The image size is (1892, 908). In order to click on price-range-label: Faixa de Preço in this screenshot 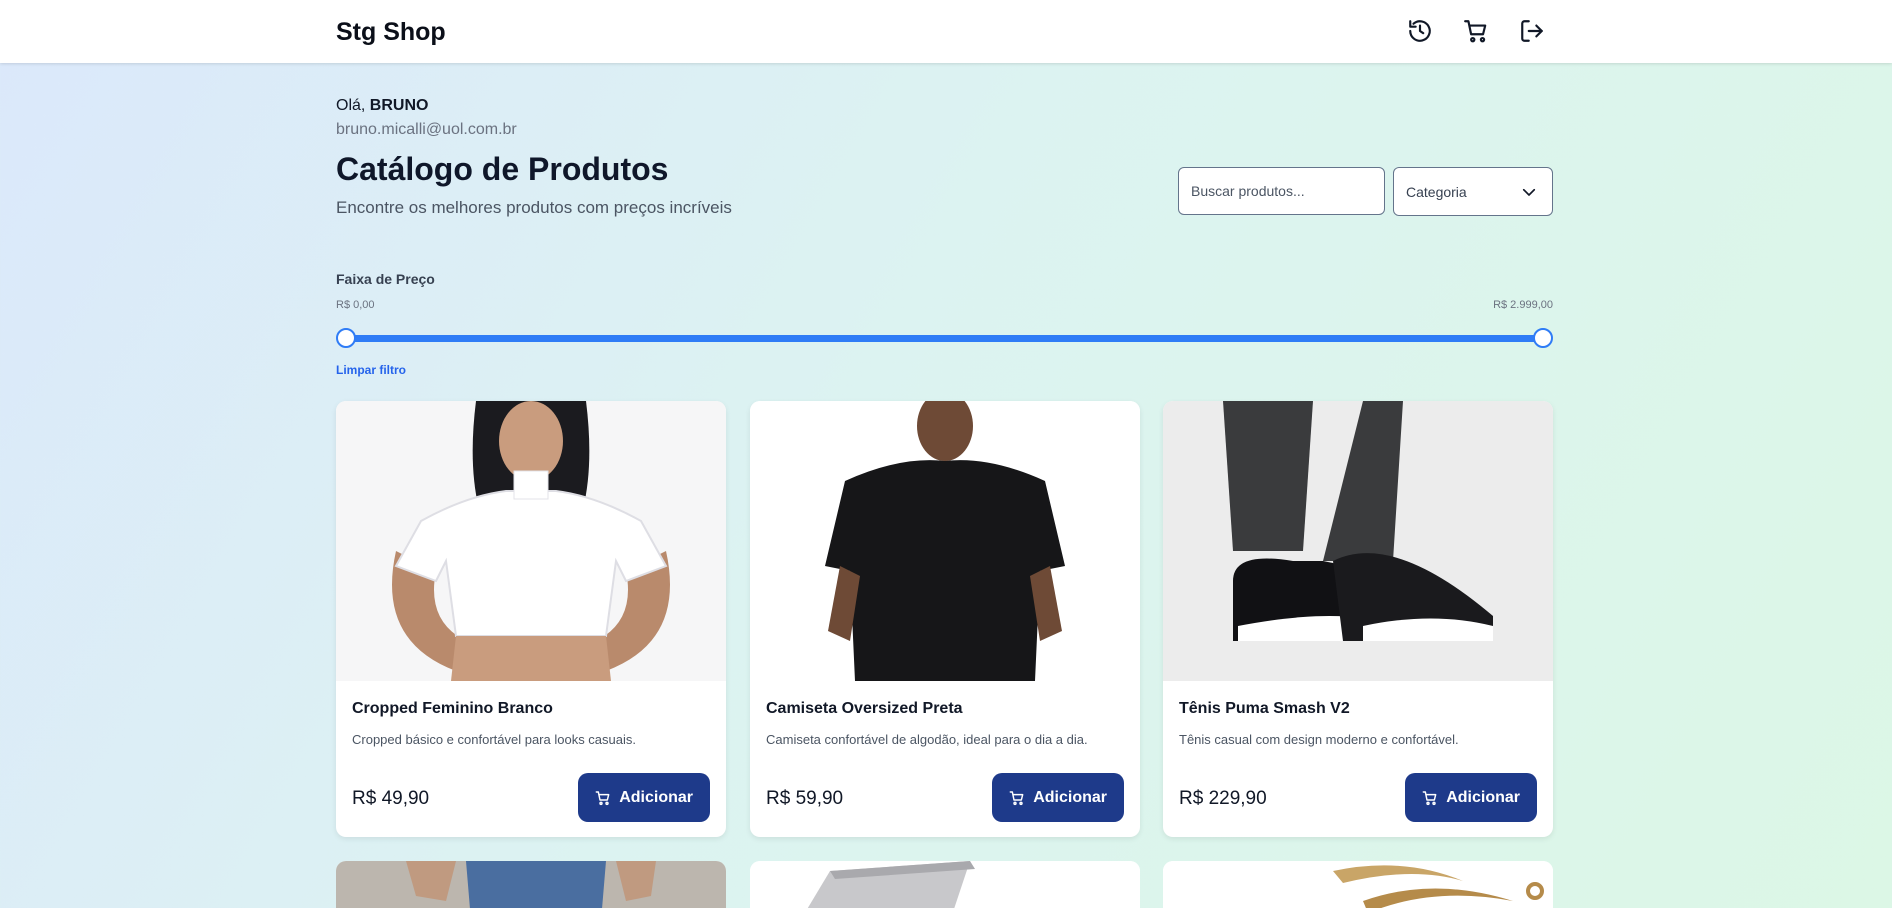, I will do `click(385, 279)`.